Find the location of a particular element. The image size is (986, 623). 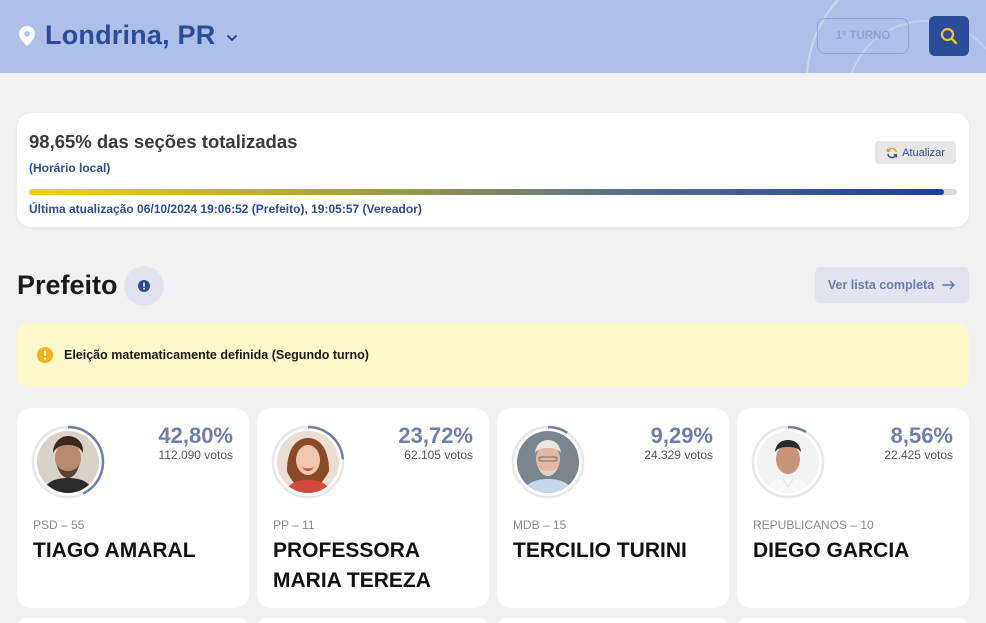

arrow-right-icon is located at coordinates (948, 285).